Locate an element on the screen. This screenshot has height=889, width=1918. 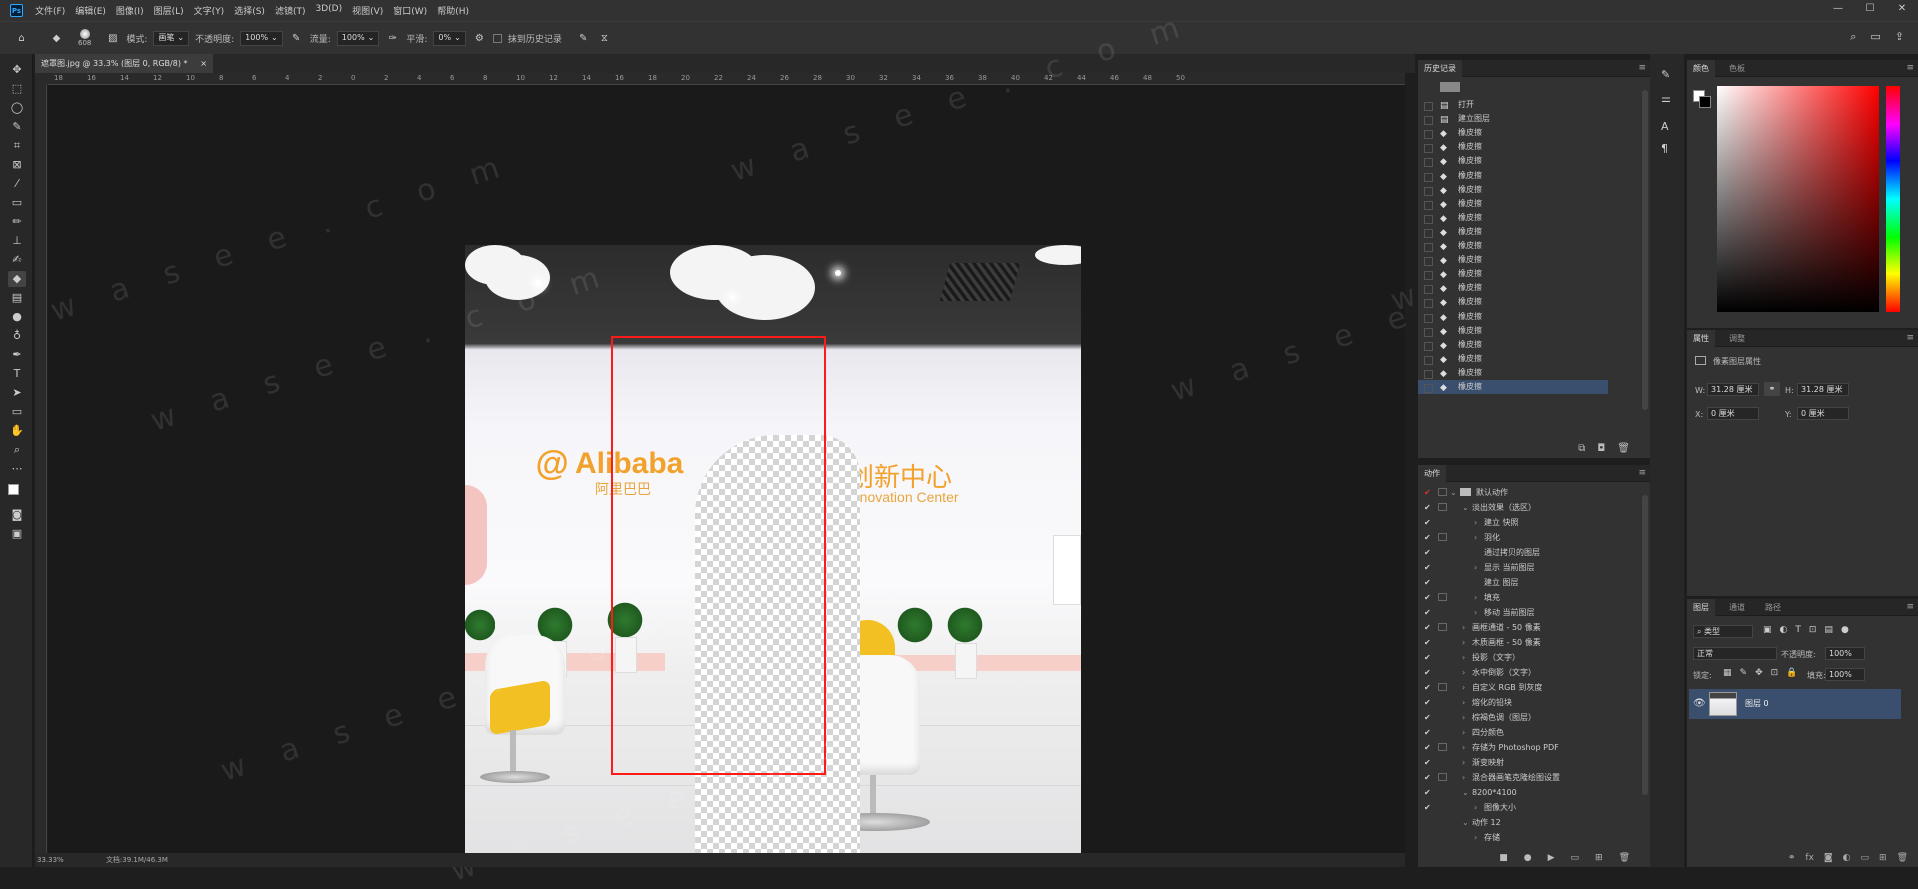
menu-item: 文字(Y) is located at coordinates (209, 10).